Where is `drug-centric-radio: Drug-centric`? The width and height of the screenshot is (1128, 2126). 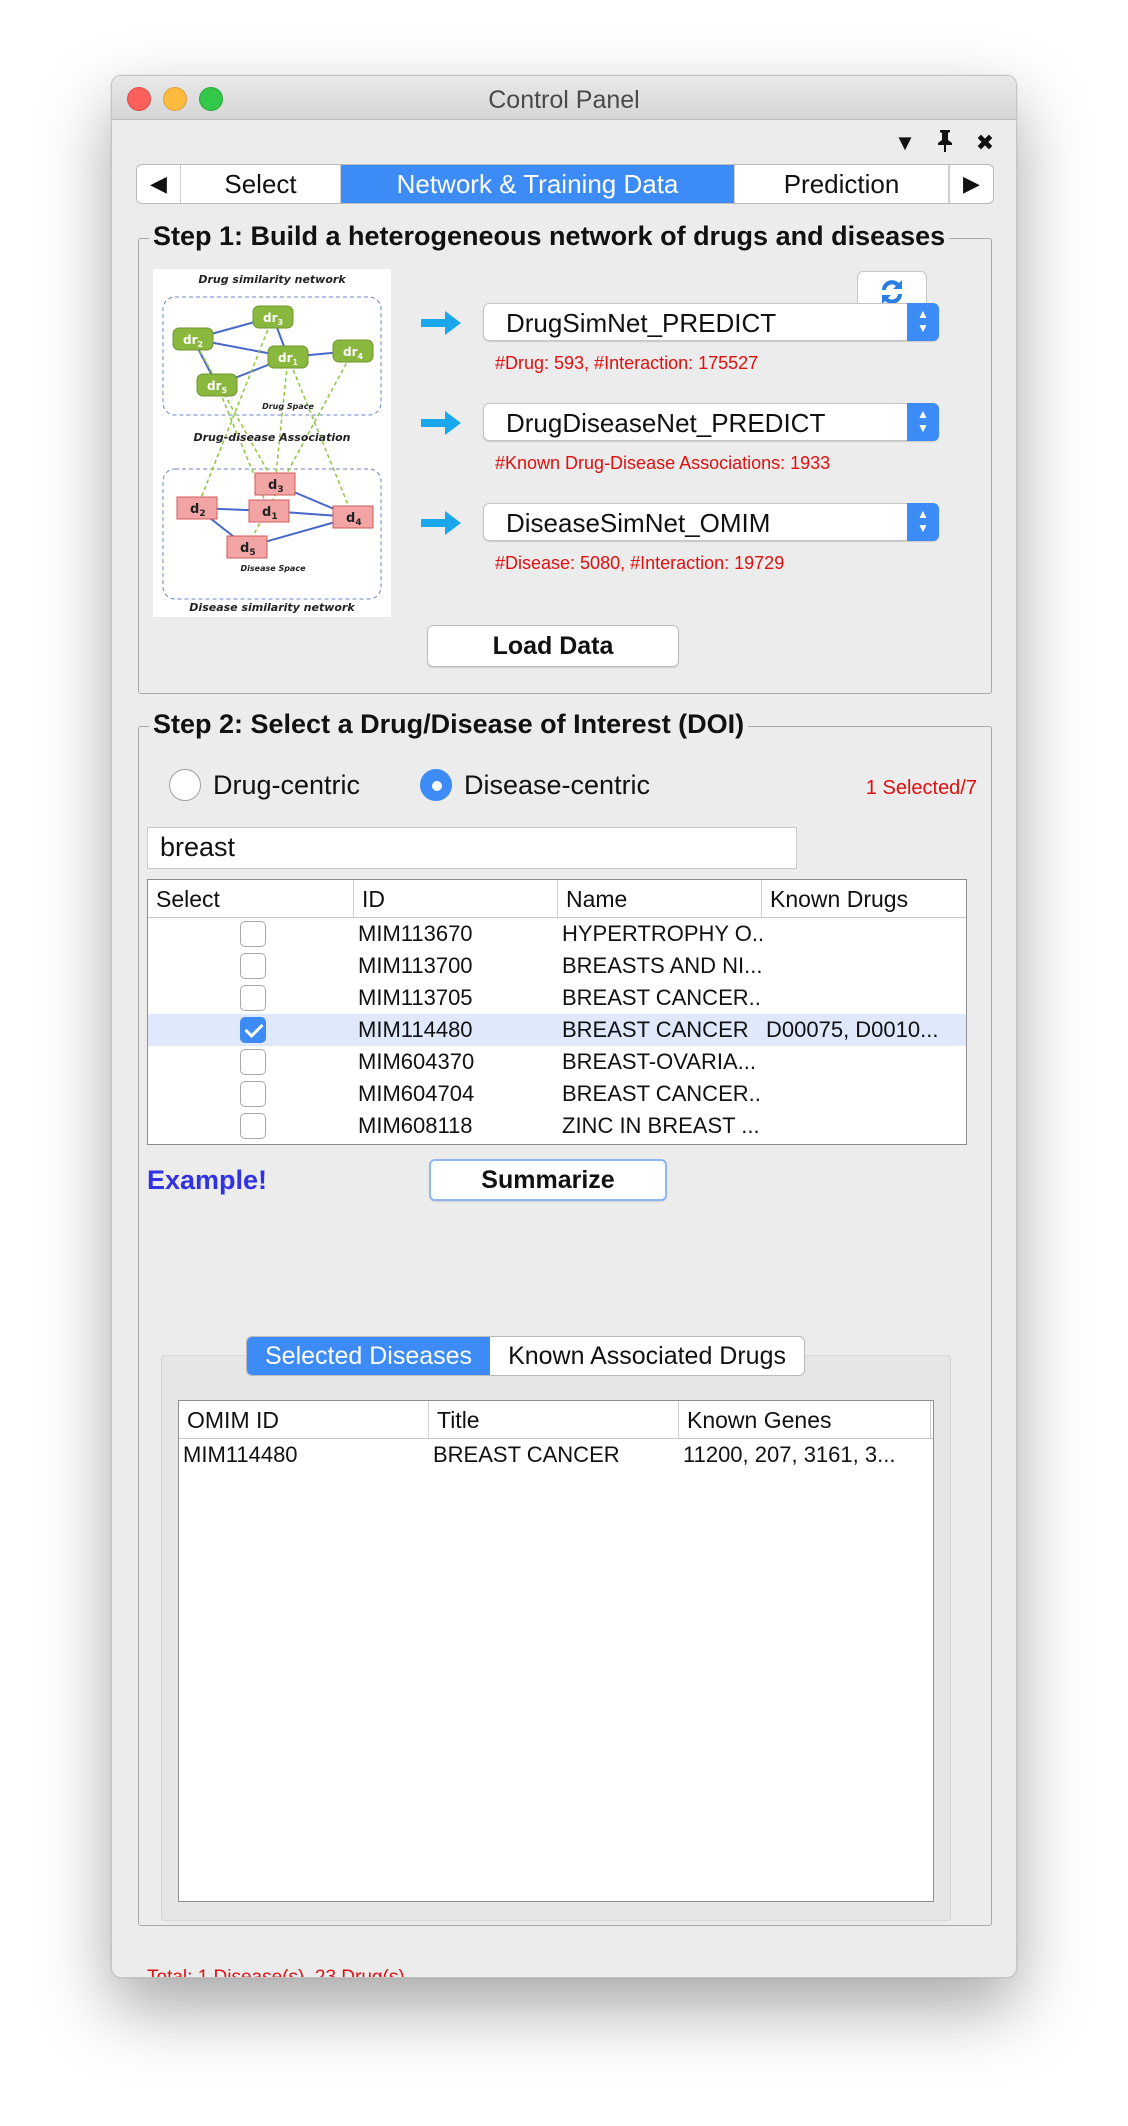
drug-centric-radio: Drug-centric is located at coordinates (264, 785).